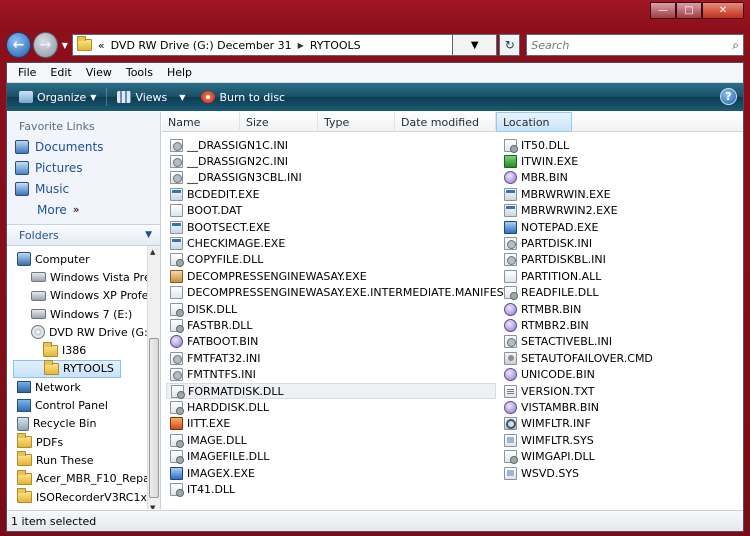 This screenshot has width=750, height=536. I want to click on tree-item-run-these: Run These, so click(82, 460).